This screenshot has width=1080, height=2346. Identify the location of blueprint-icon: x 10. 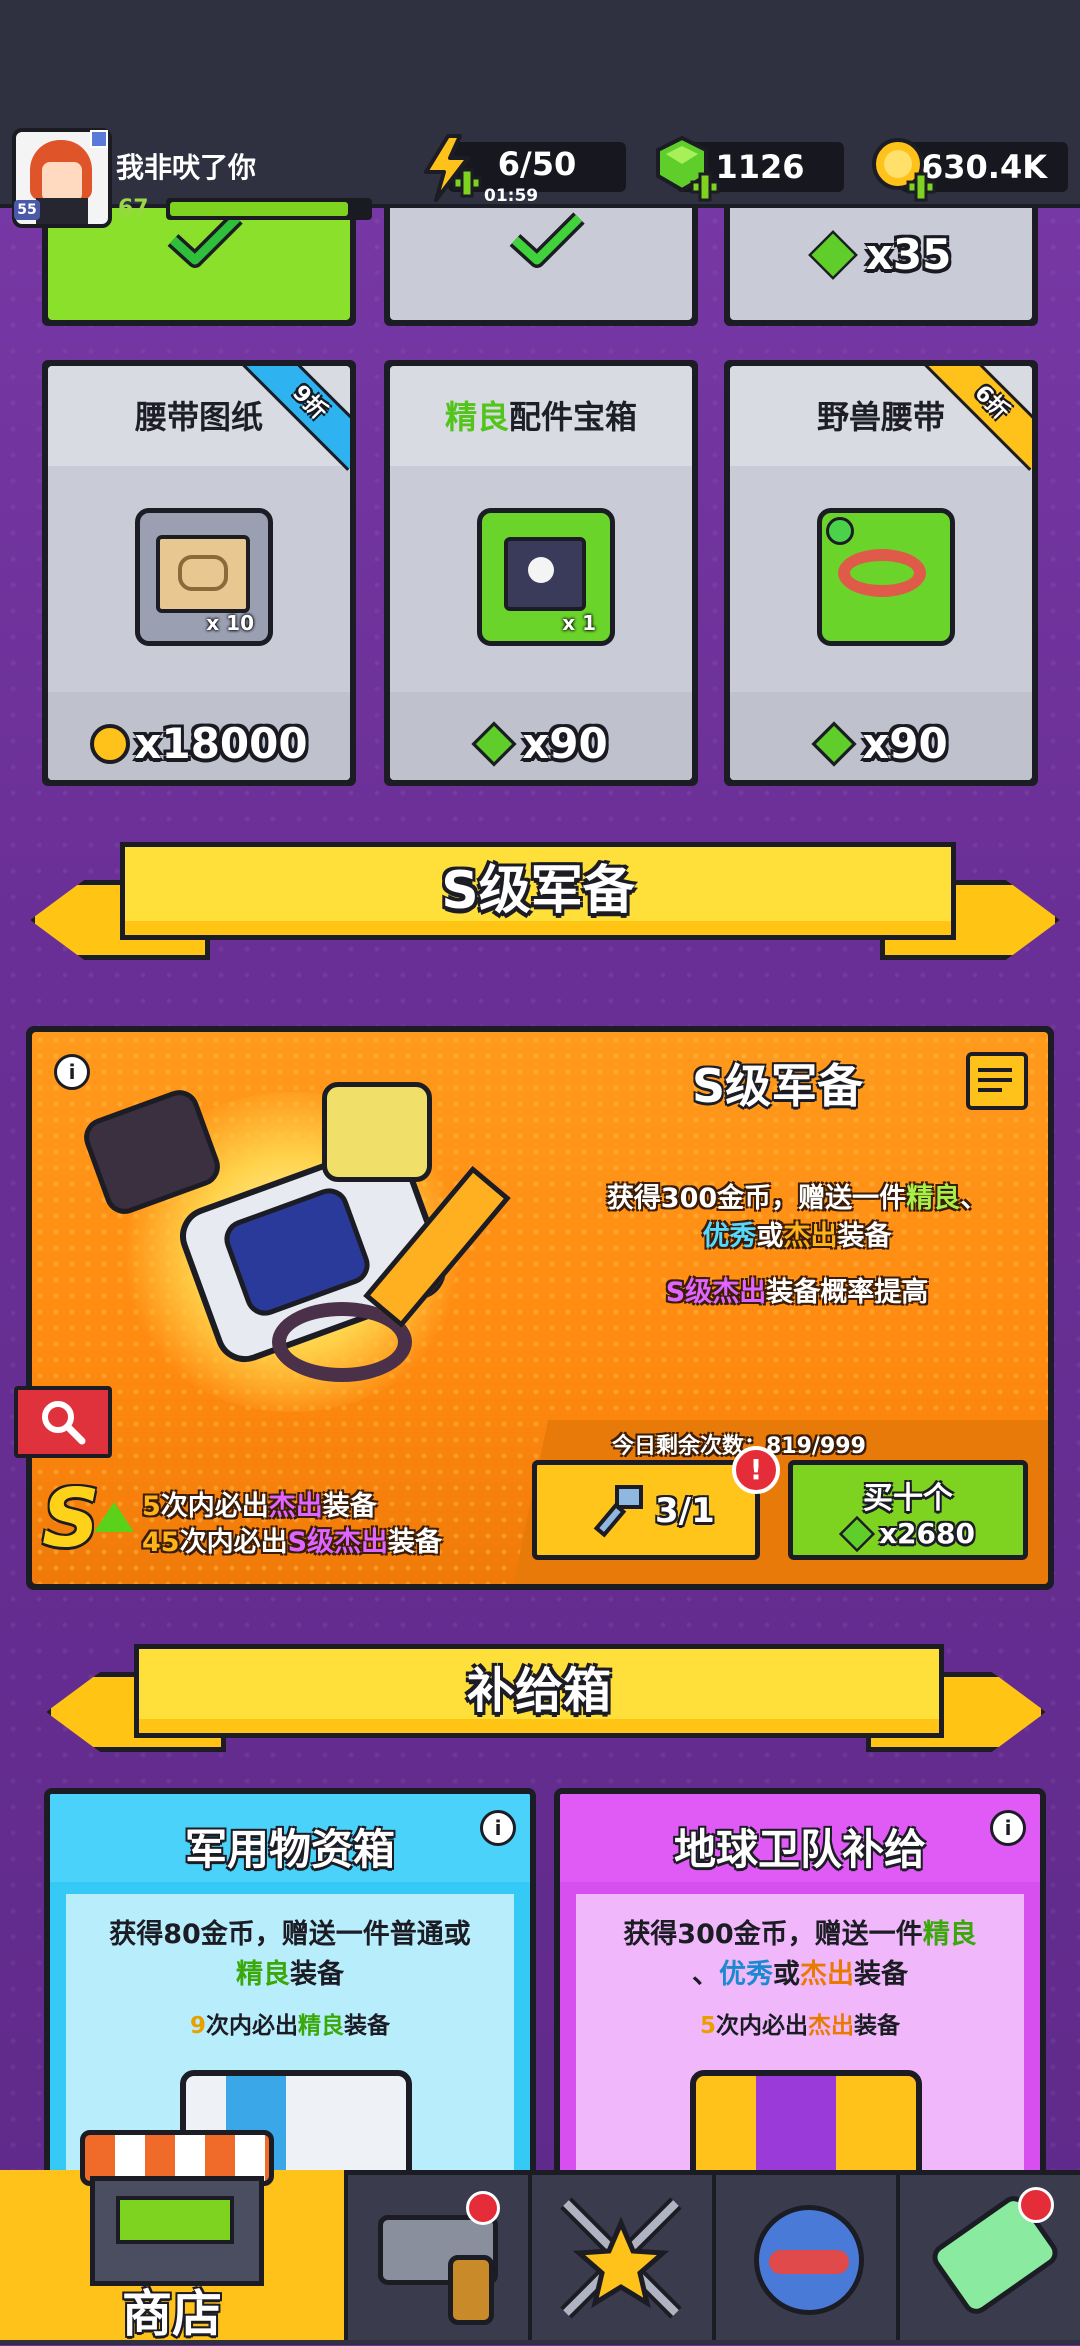
(204, 577).